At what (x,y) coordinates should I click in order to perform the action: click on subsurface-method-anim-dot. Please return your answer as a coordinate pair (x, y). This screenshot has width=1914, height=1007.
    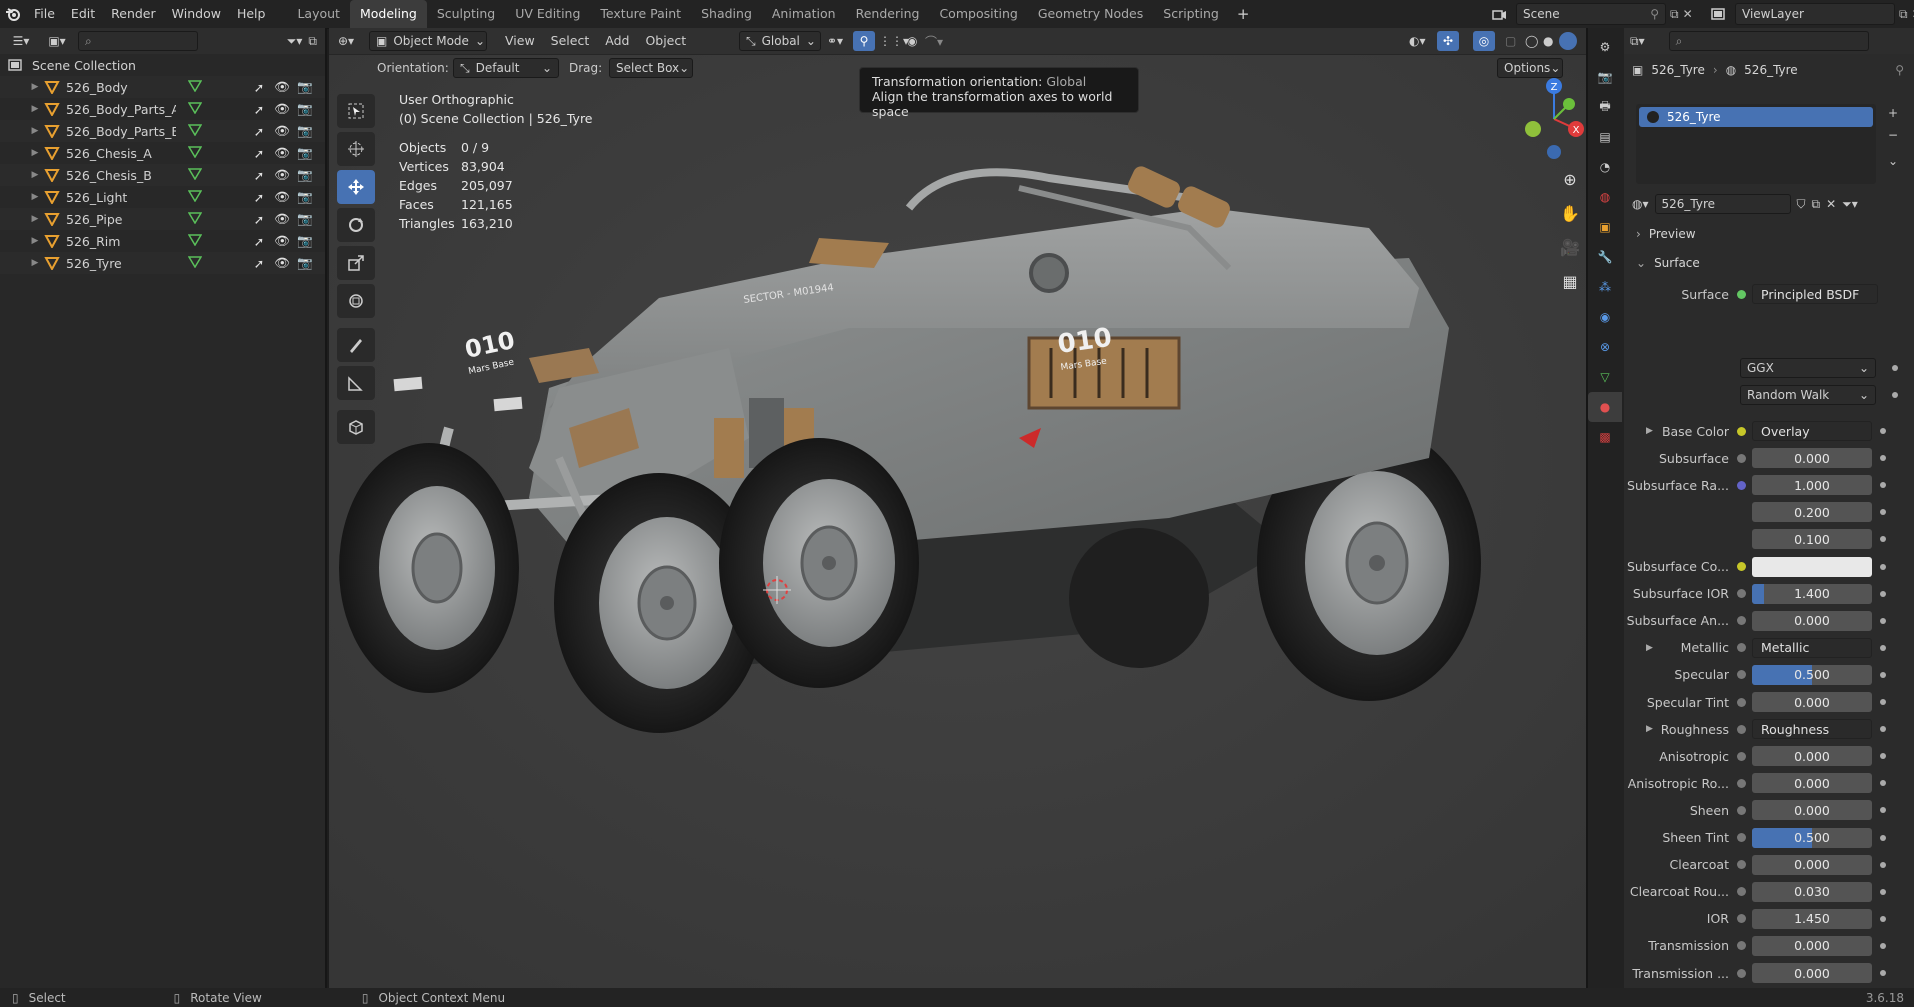
    Looking at the image, I should click on (1895, 395).